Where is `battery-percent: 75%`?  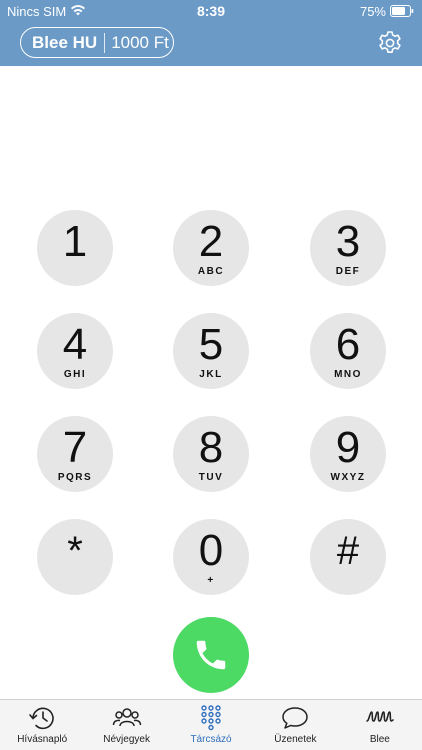
battery-percent: 75% is located at coordinates (372, 11).